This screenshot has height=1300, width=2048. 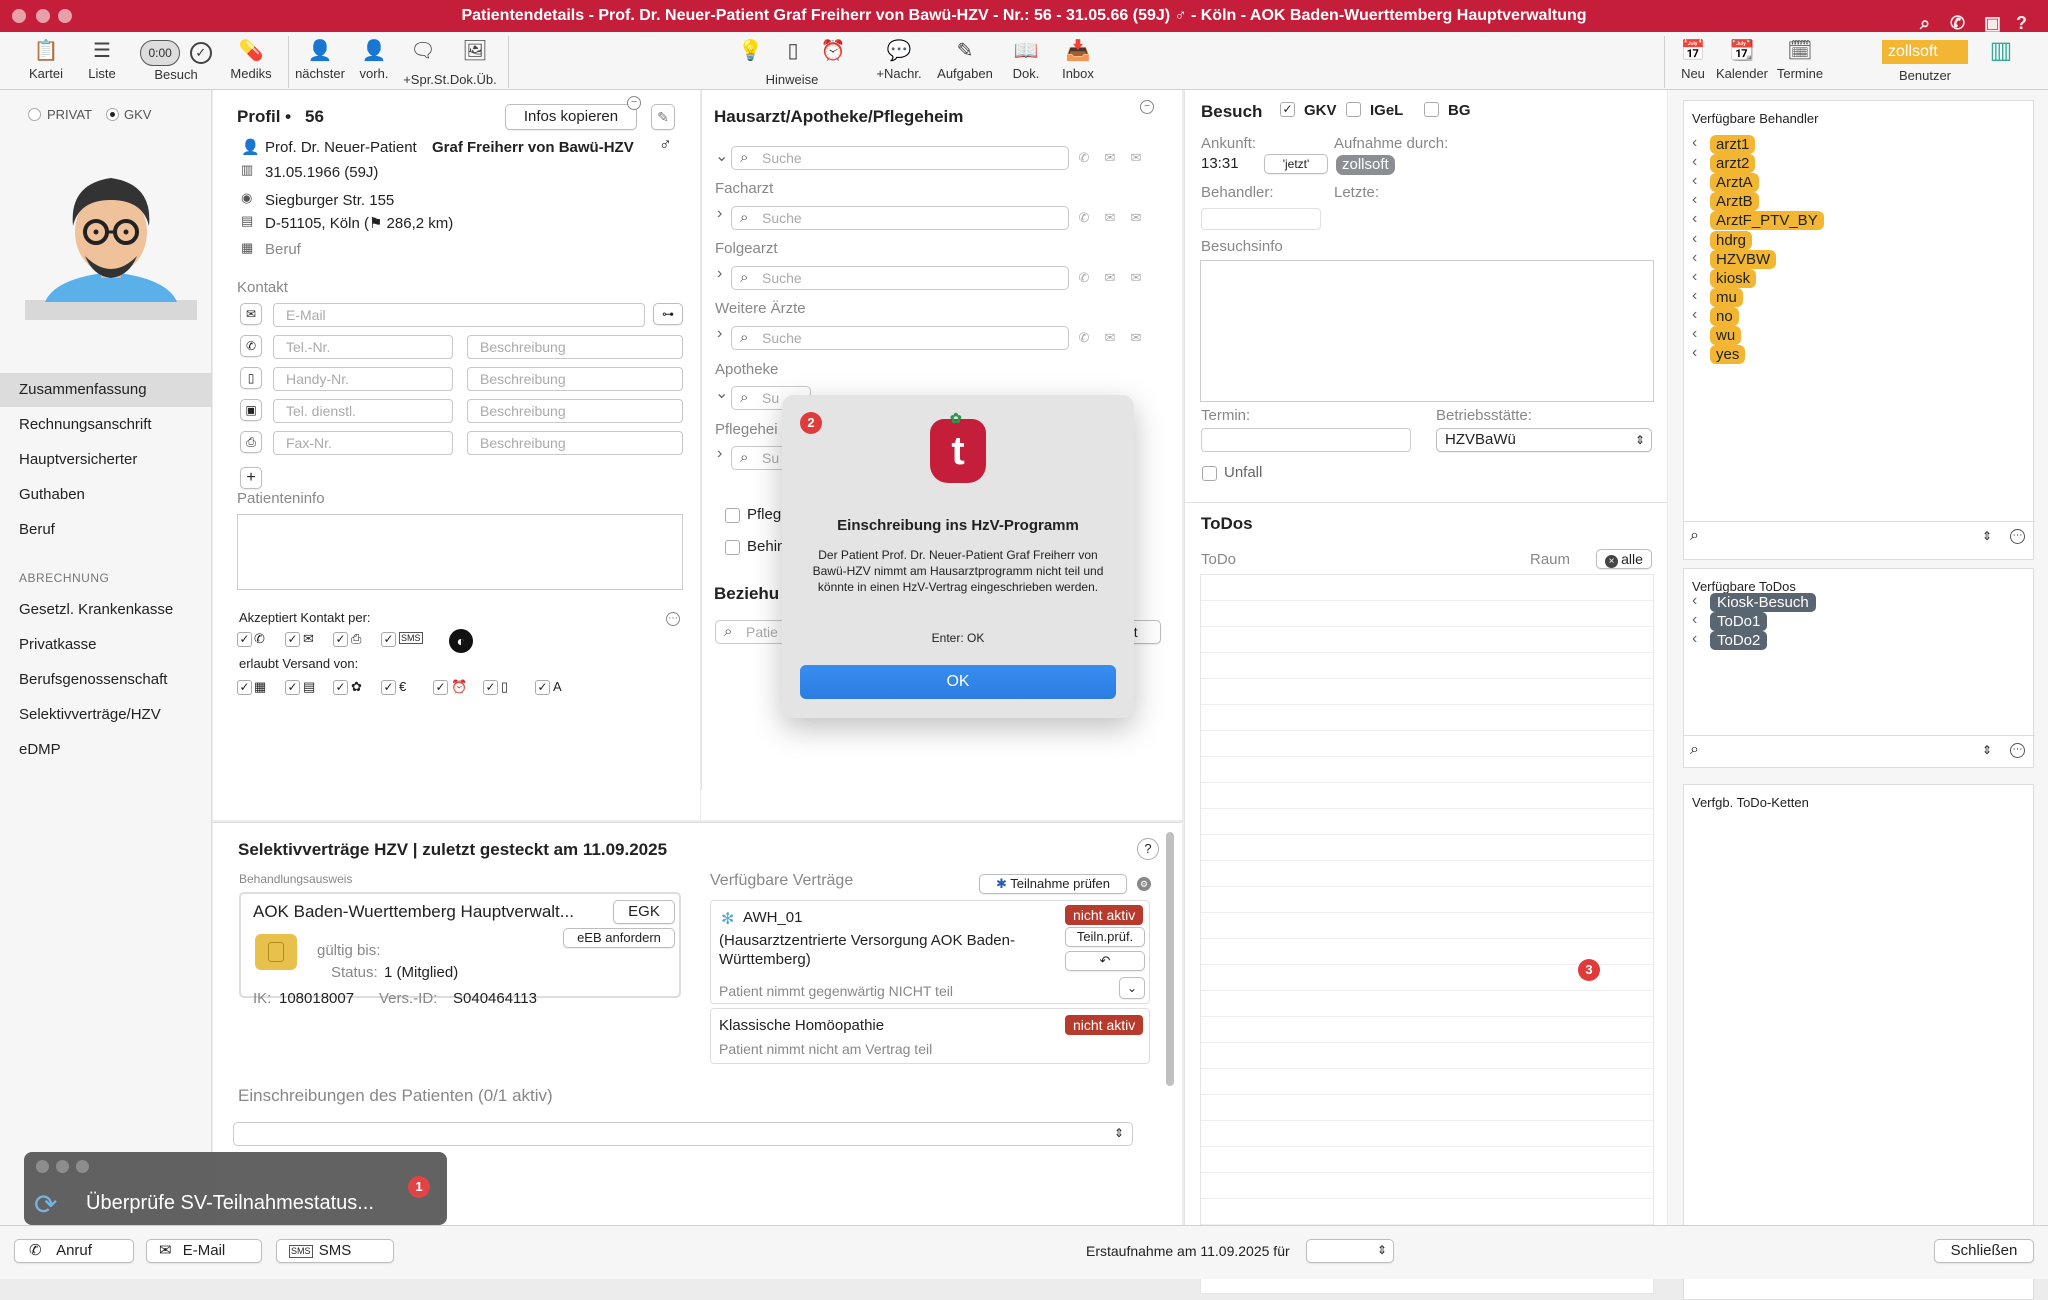 What do you see at coordinates (683, 1134) in the screenshot?
I see `einschreibungen-select: ⇕` at bounding box center [683, 1134].